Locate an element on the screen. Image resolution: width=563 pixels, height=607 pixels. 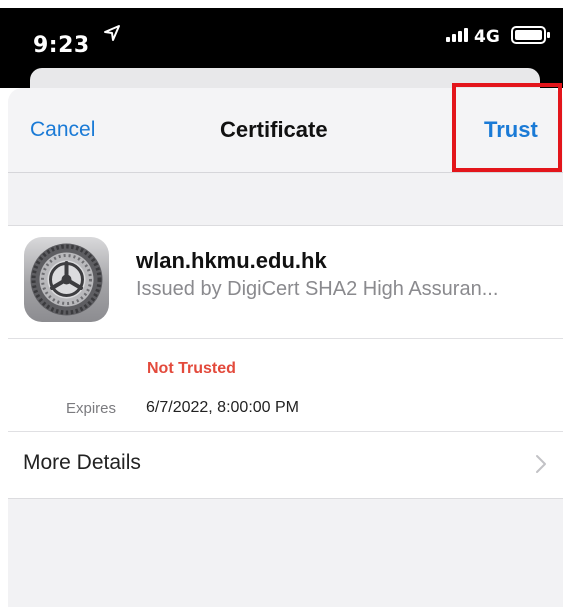
cancel-button: Cancel is located at coordinates (62, 130).